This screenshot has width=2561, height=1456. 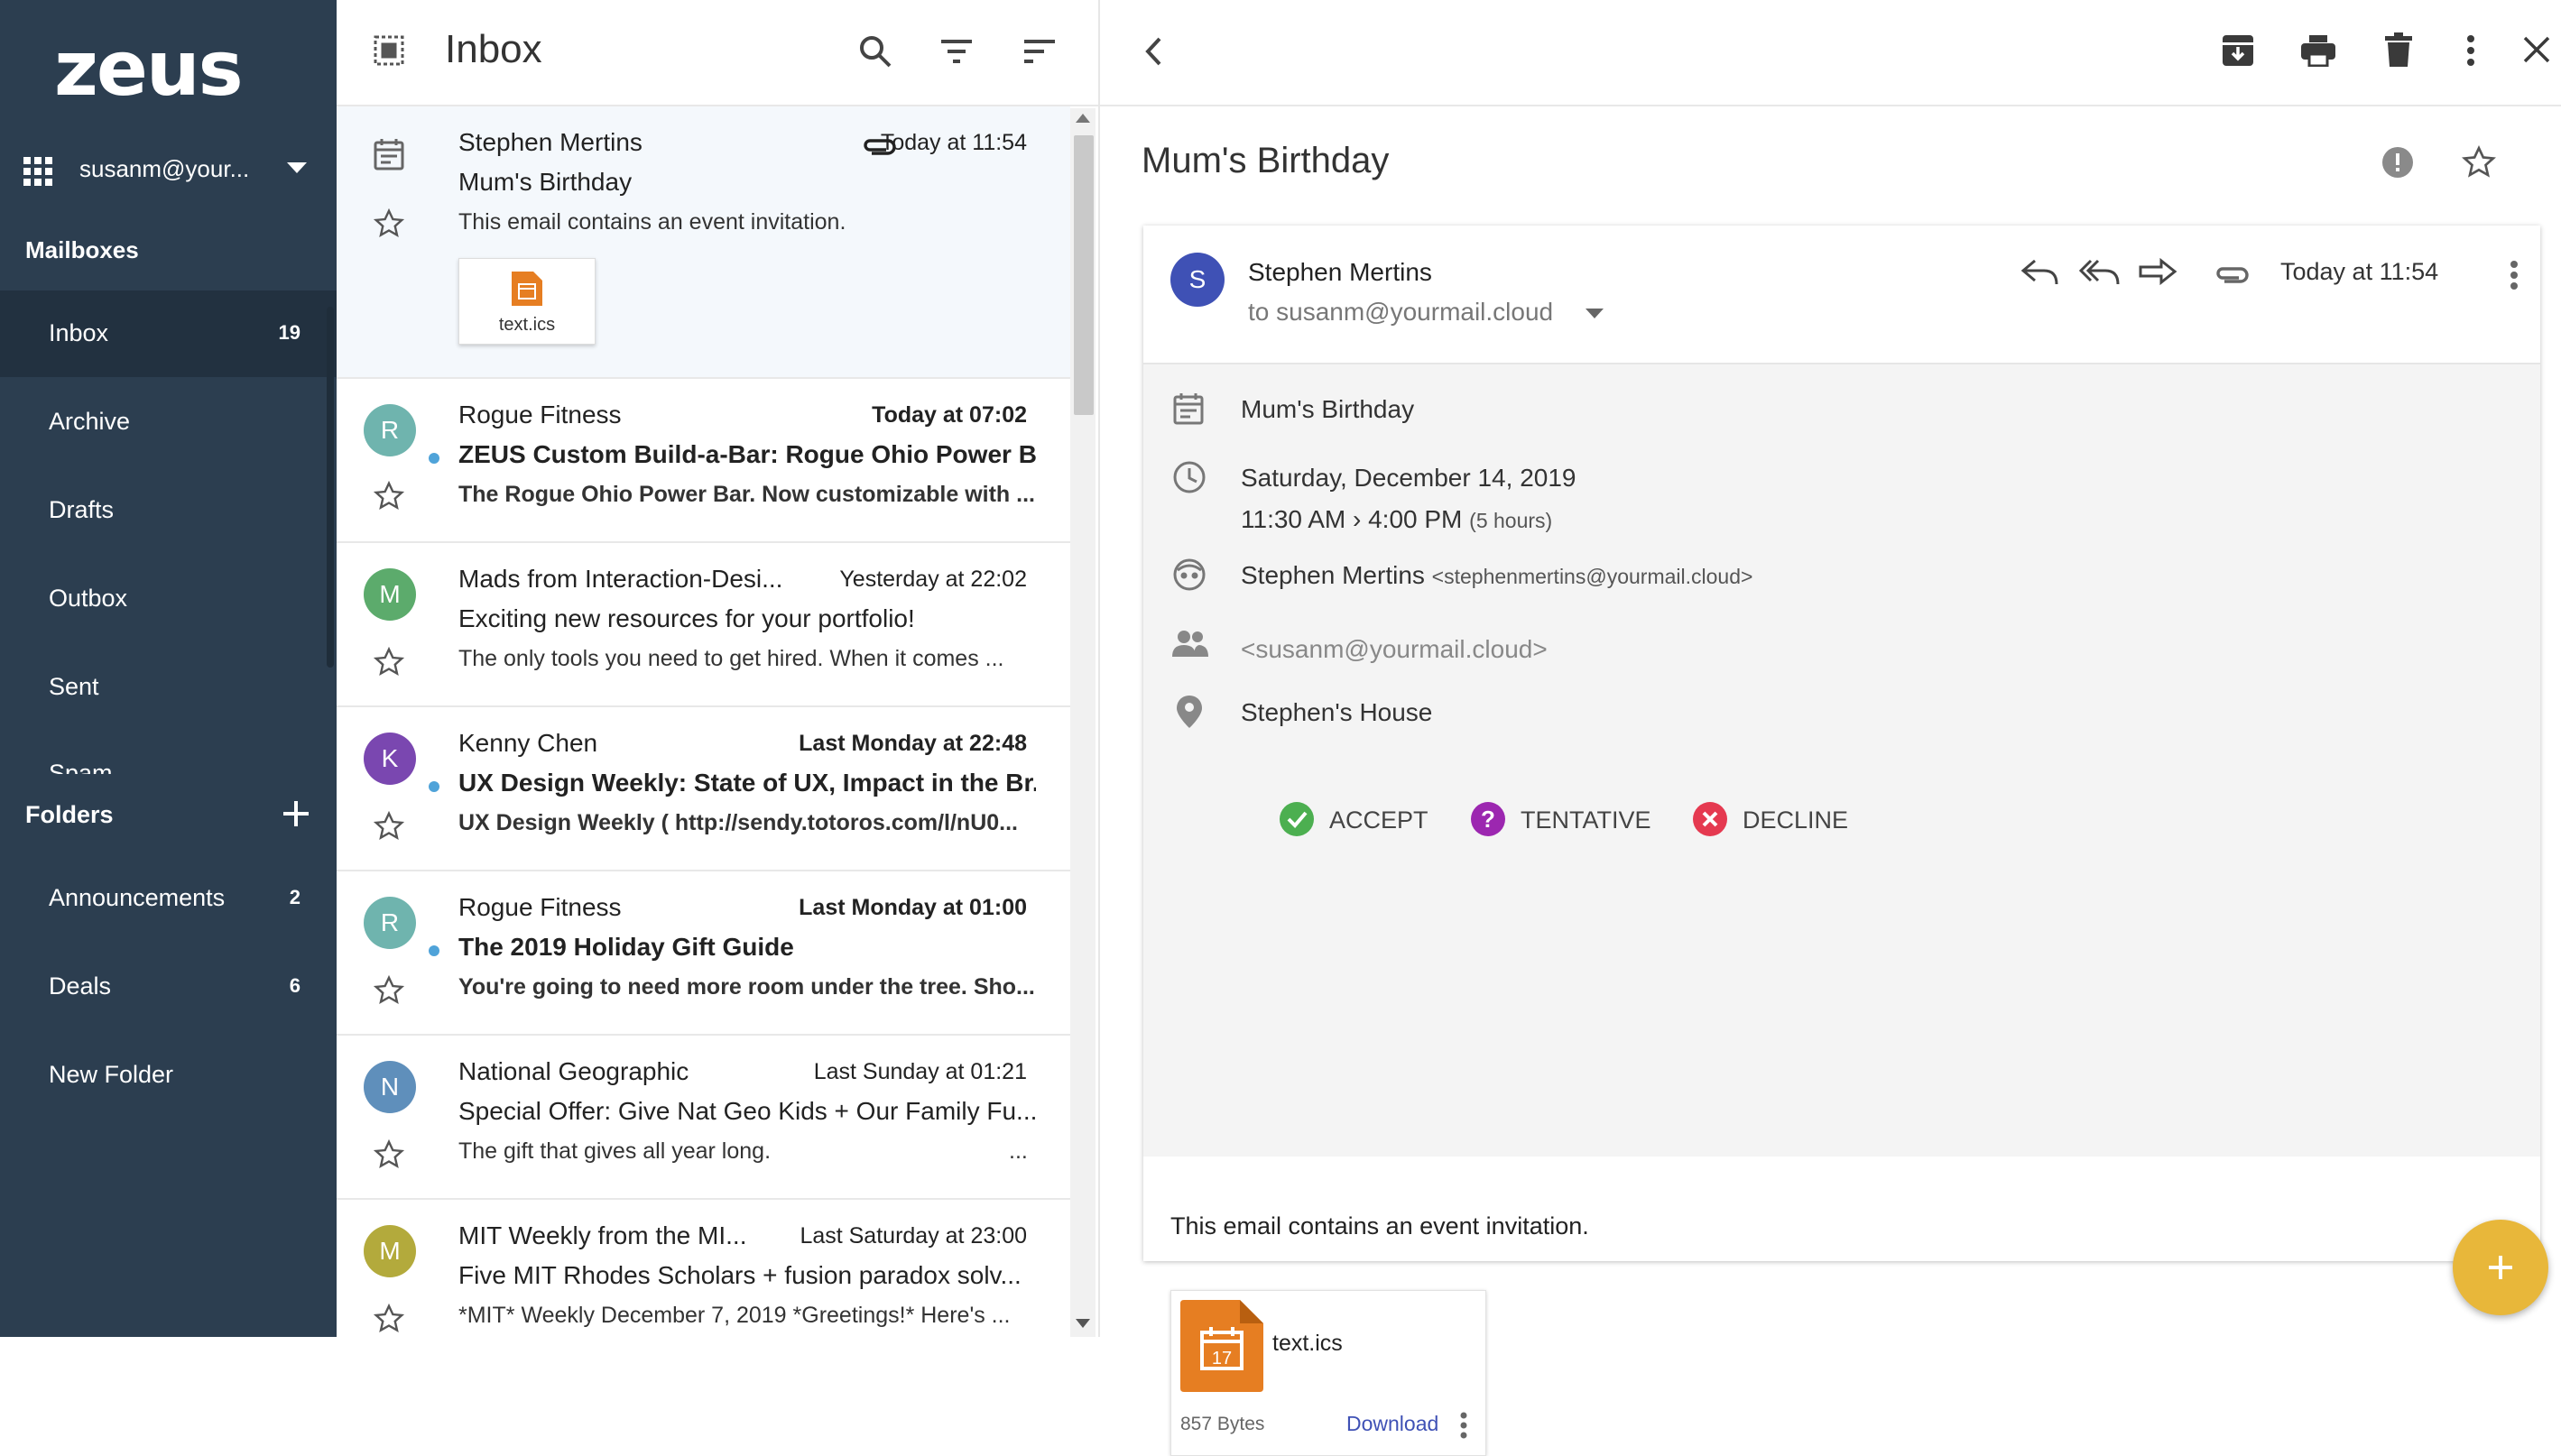 What do you see at coordinates (2397, 162) in the screenshot?
I see `report-icon` at bounding box center [2397, 162].